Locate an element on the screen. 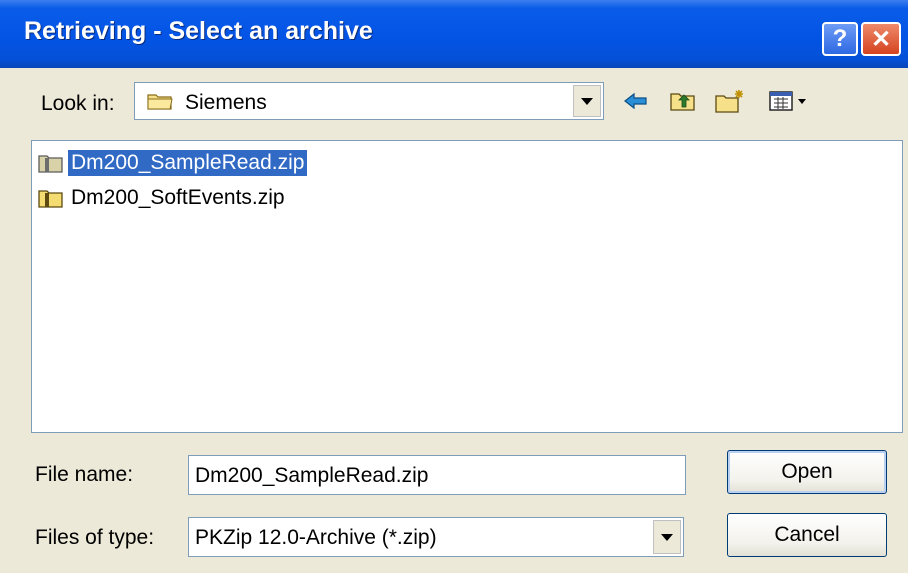 Image resolution: width=908 pixels, height=573 pixels. up-one-level-icon is located at coordinates (682, 102).